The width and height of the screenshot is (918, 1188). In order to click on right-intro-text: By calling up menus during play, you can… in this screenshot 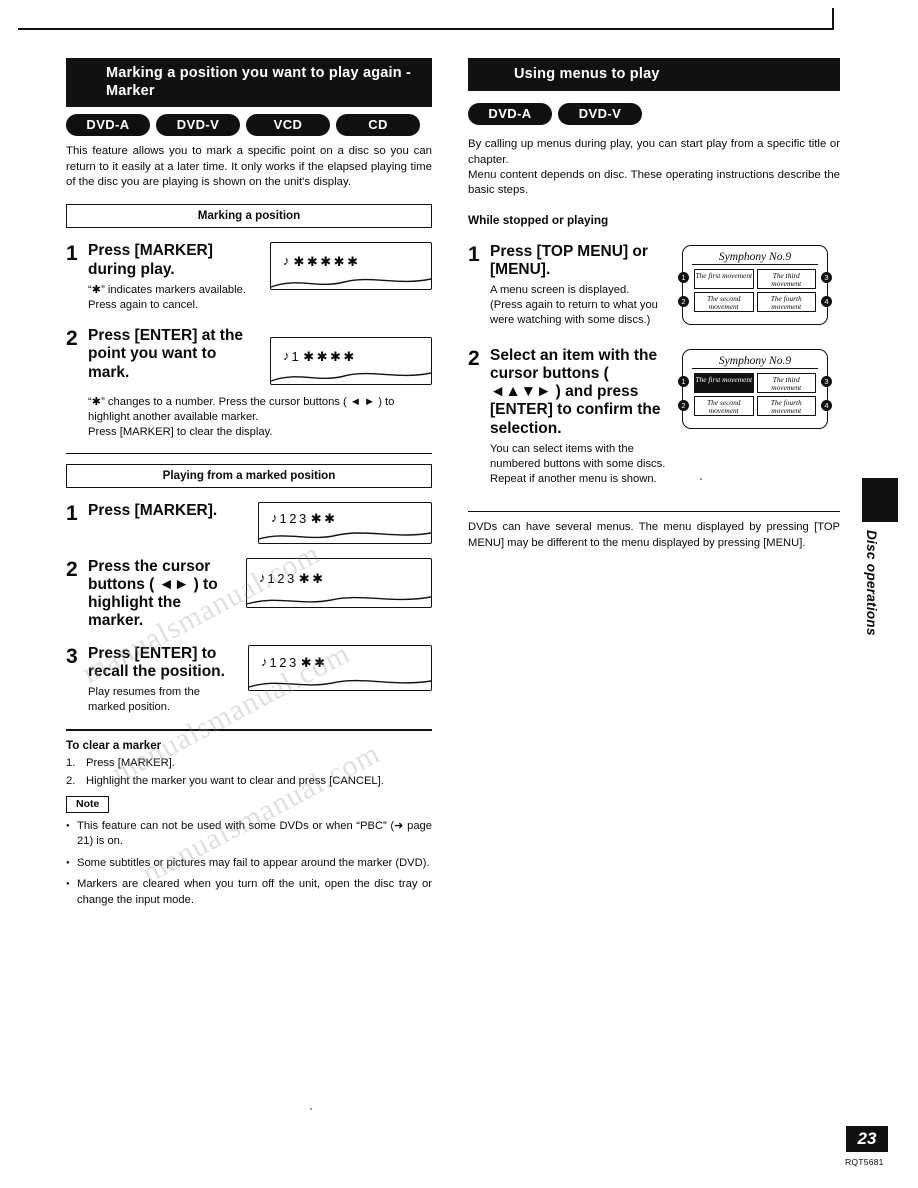, I will do `click(654, 167)`.